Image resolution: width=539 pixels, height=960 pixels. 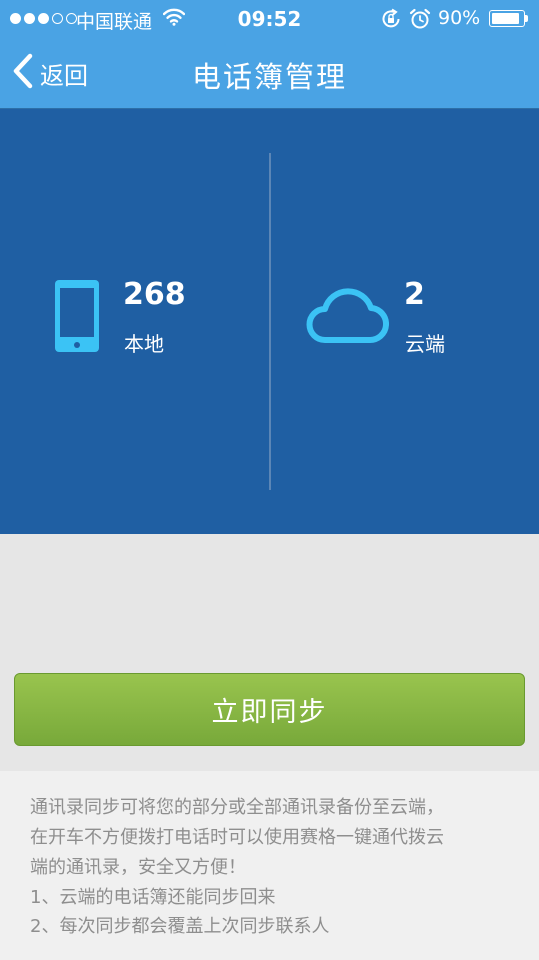 What do you see at coordinates (526, 18) in the screenshot?
I see `battery-tip` at bounding box center [526, 18].